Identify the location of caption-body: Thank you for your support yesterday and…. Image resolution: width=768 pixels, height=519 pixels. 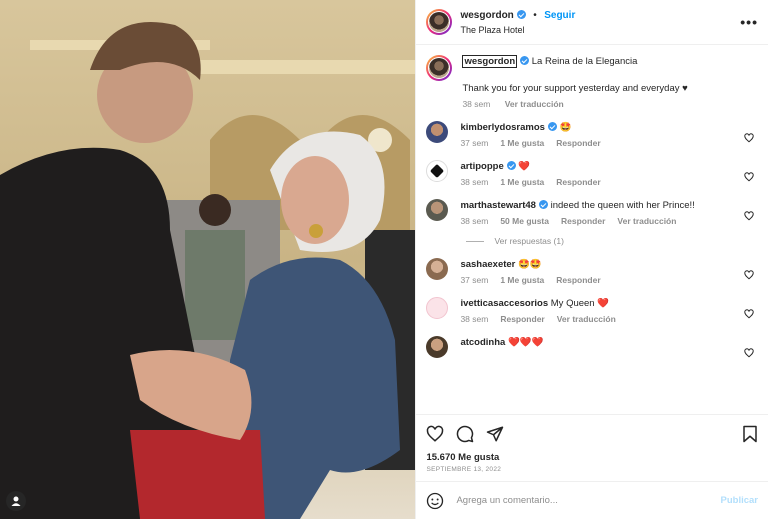
(575, 88).